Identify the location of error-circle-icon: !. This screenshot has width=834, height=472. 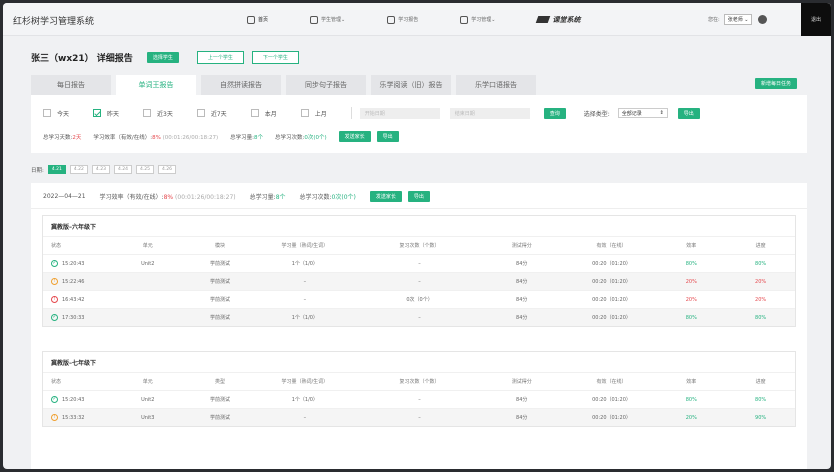
(54, 299).